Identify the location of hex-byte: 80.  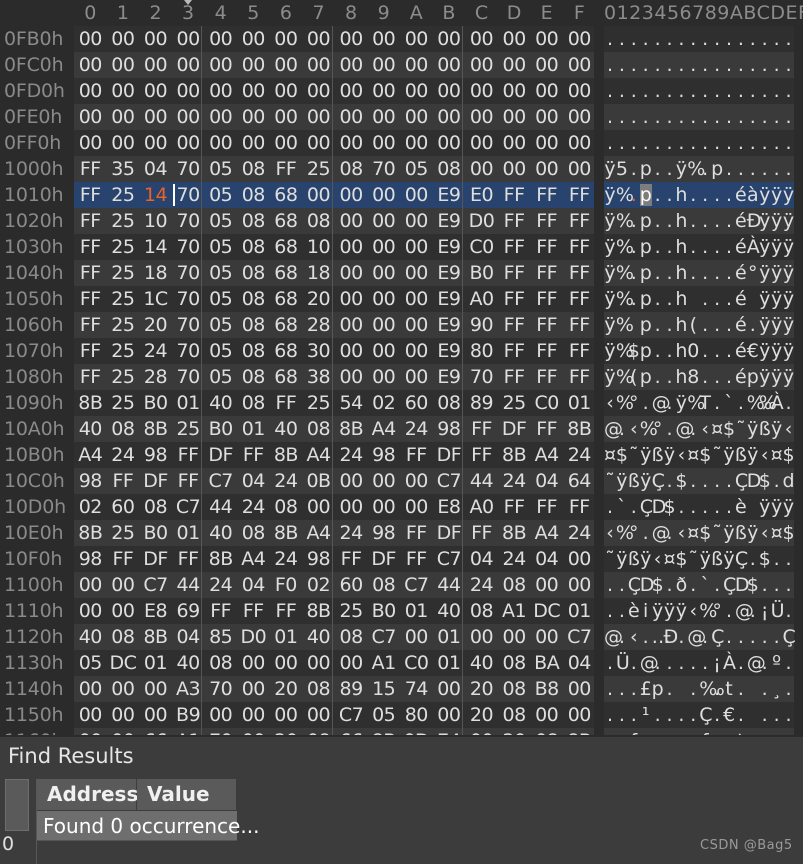
(416, 715).